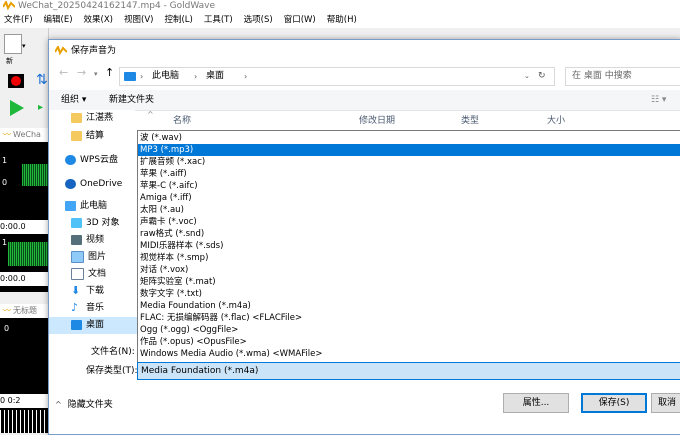 The width and height of the screenshot is (680, 435). What do you see at coordinates (100, 206) in the screenshot?
I see `nav-item-this-pc: 此电脑` at bounding box center [100, 206].